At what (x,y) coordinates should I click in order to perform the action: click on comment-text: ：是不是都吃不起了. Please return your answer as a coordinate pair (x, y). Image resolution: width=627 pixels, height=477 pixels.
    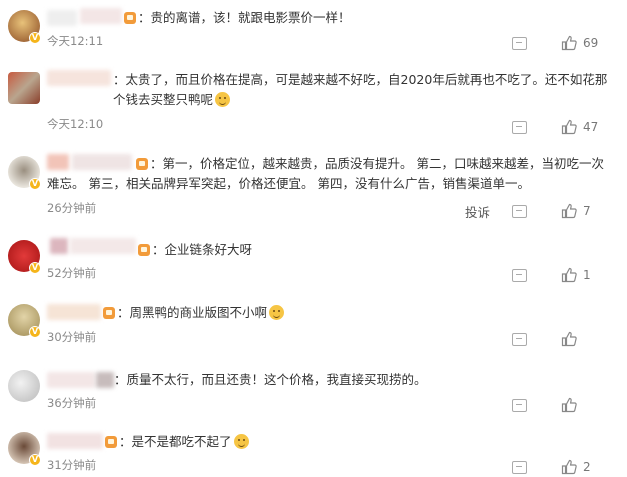
    Looking at the image, I should click on (360, 442).